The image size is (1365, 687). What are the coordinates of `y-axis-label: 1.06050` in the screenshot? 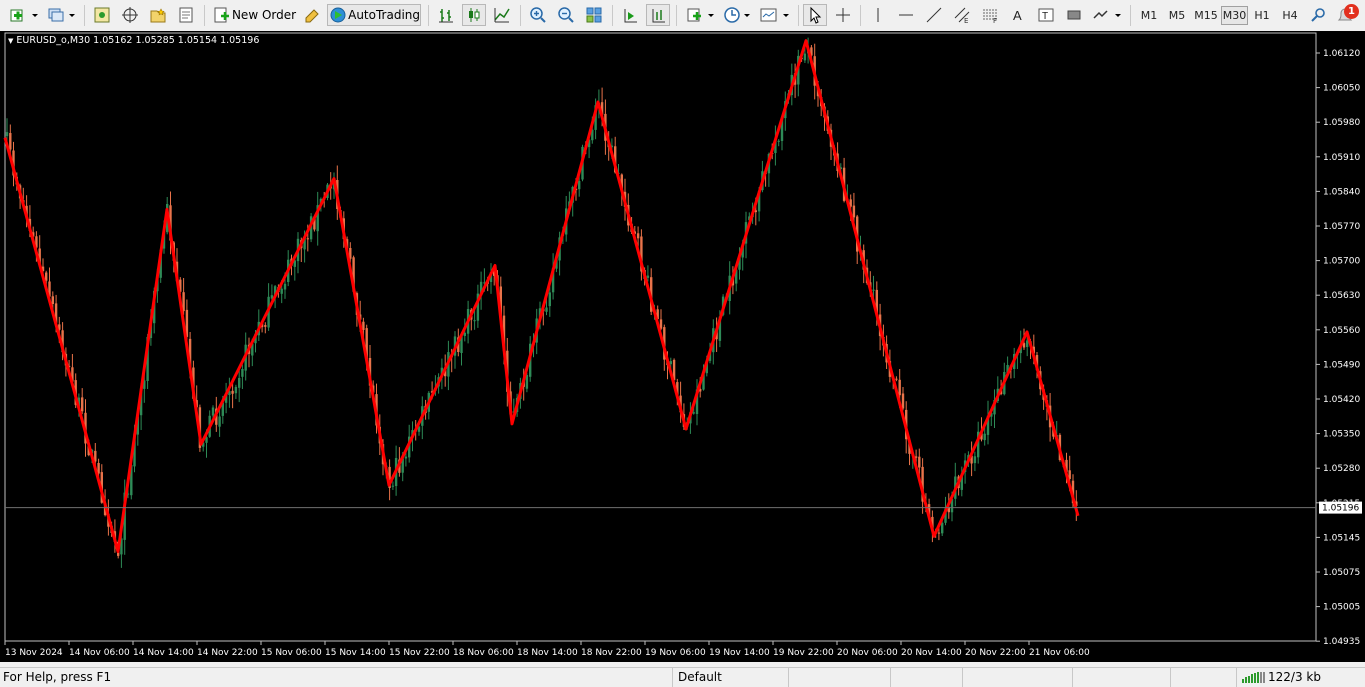 It's located at (1341, 89).